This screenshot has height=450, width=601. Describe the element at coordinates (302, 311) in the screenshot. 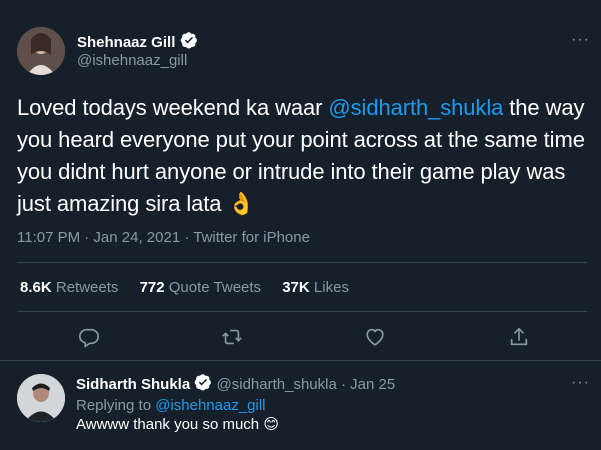

I see `divider-middle` at that location.